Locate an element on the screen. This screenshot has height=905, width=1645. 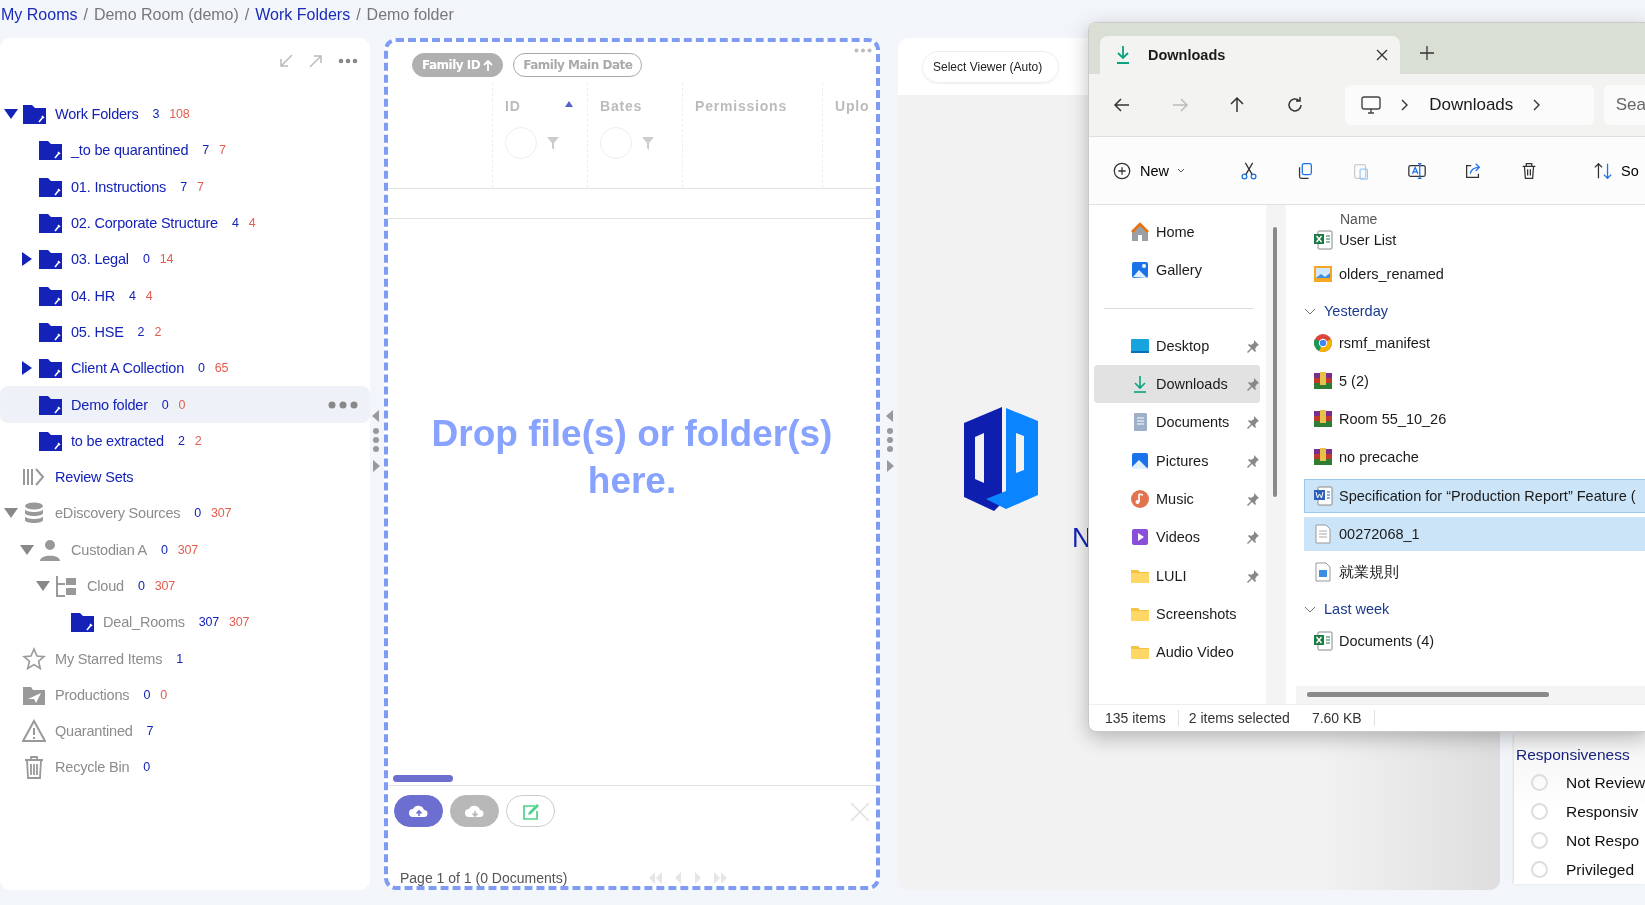
tree-row: Deal_Rooms 307 307 is located at coordinates (185, 622).